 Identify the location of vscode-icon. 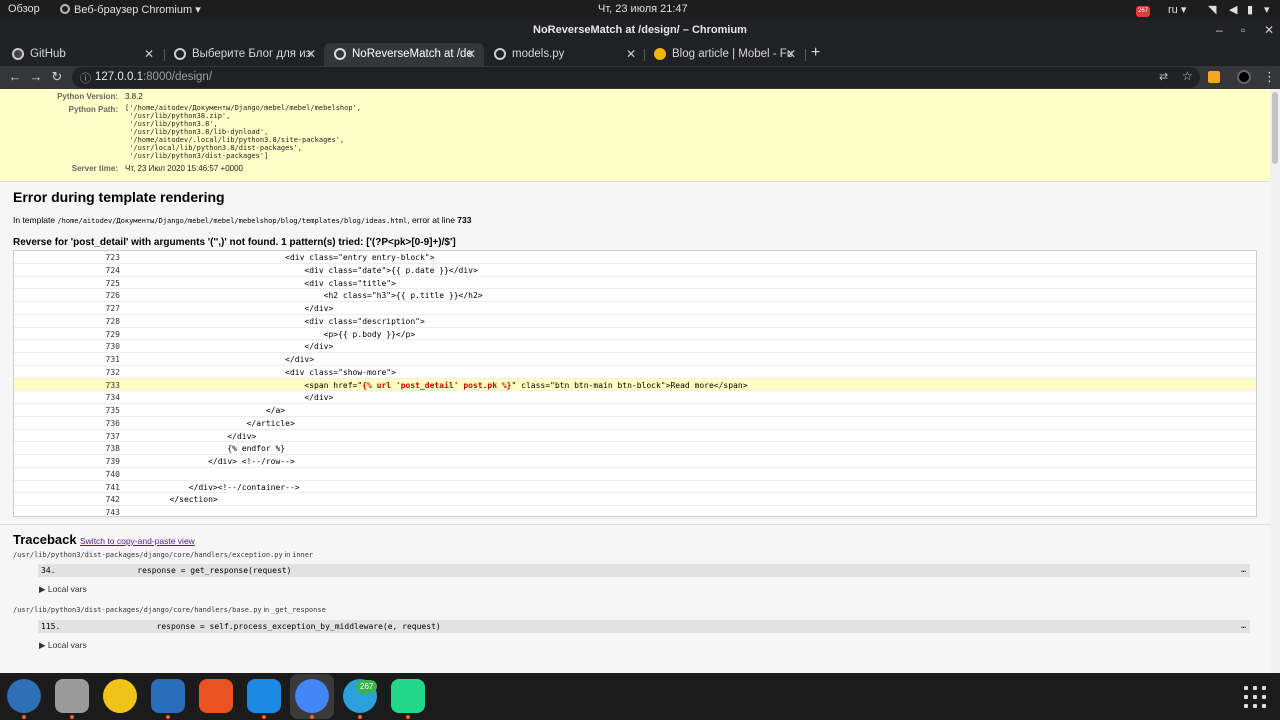
(264, 696).